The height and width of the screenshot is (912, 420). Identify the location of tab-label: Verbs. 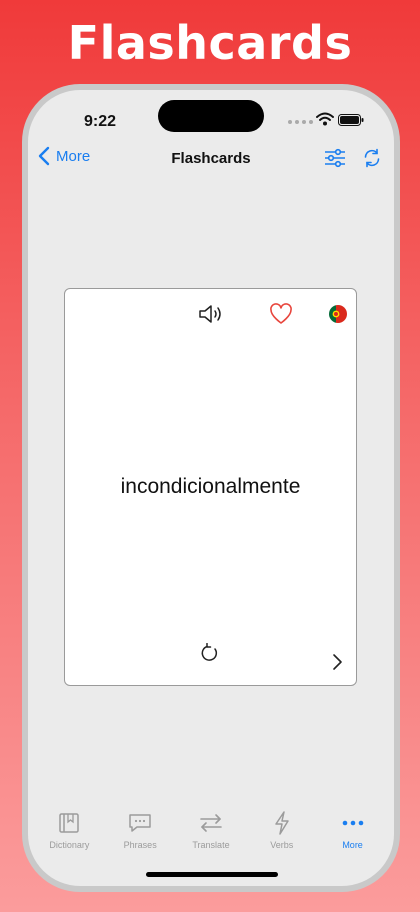
(282, 845).